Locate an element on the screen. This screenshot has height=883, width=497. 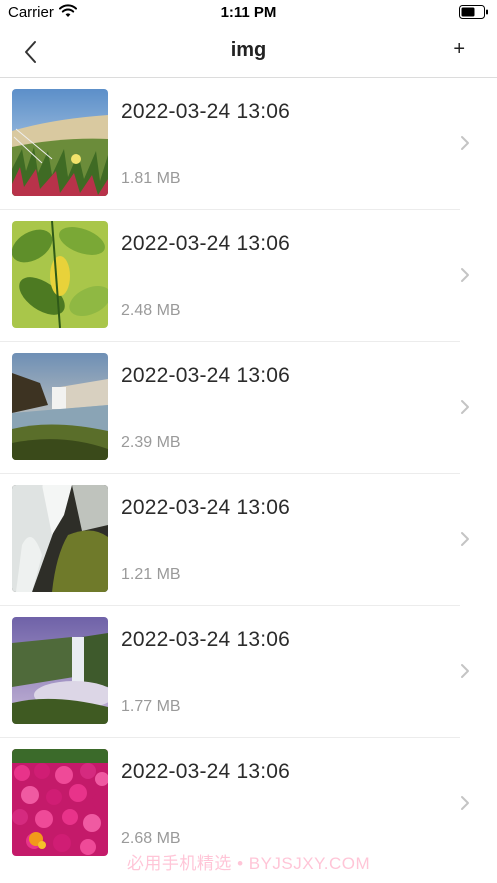
clock: 1:11 PM is located at coordinates (248, 12).